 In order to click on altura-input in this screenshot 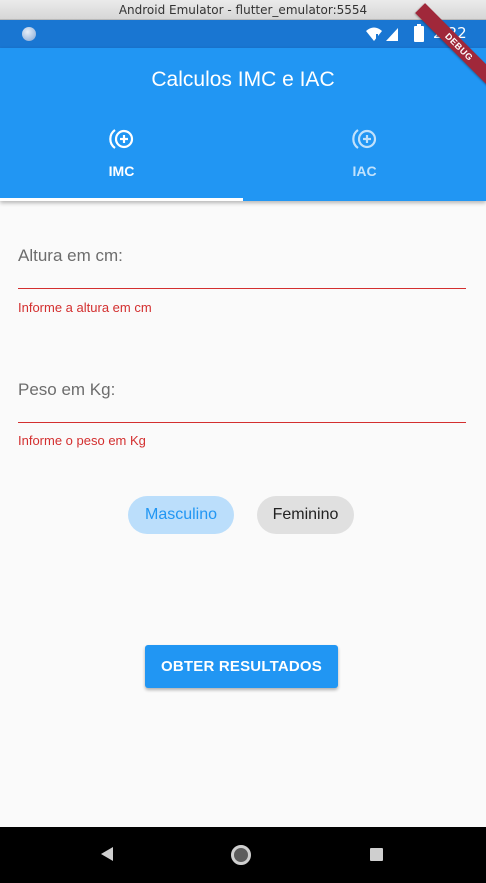, I will do `click(242, 271)`.